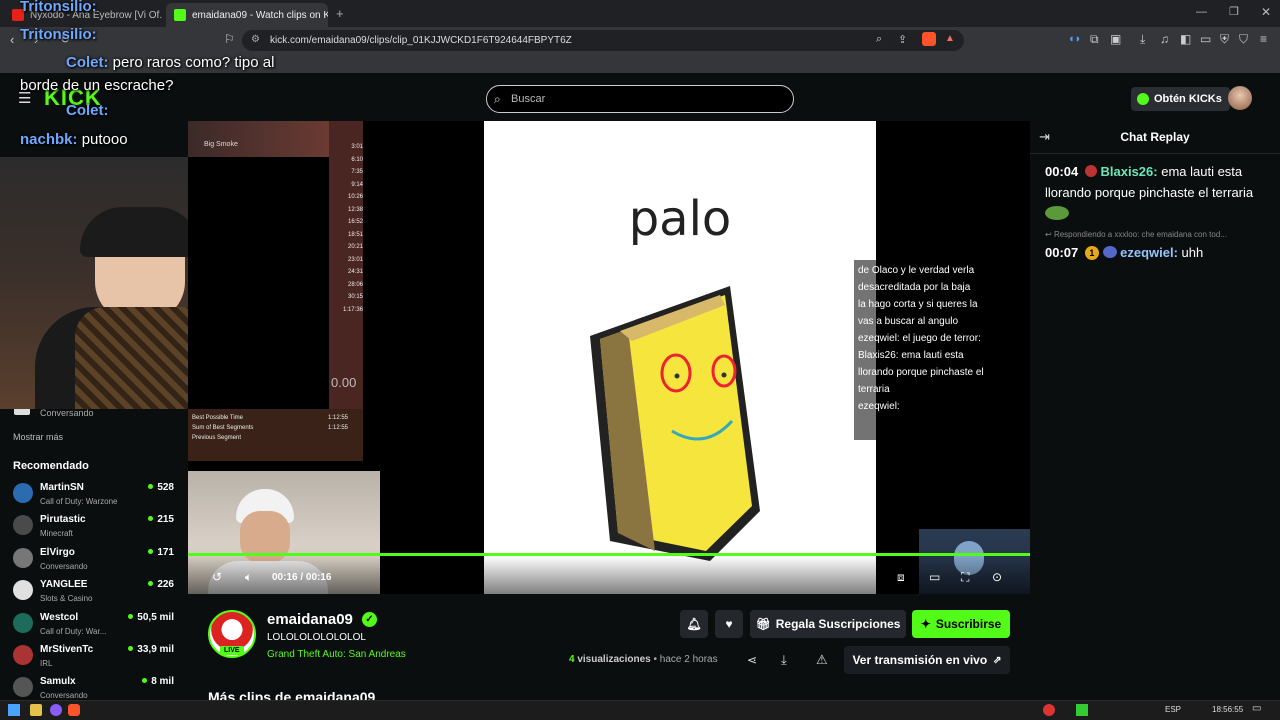 The height and width of the screenshot is (720, 1280). I want to click on follow-button: ♥, so click(729, 624).